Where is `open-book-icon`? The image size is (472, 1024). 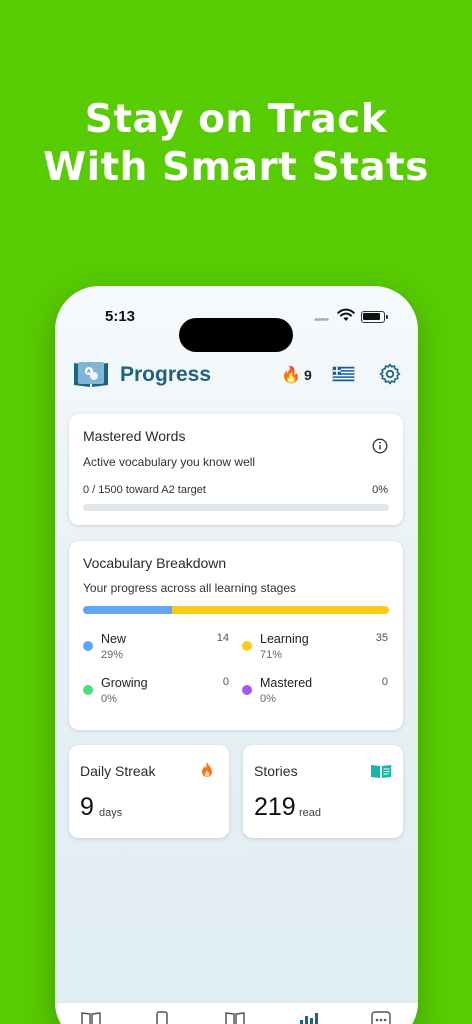
open-book-icon is located at coordinates (381, 771).